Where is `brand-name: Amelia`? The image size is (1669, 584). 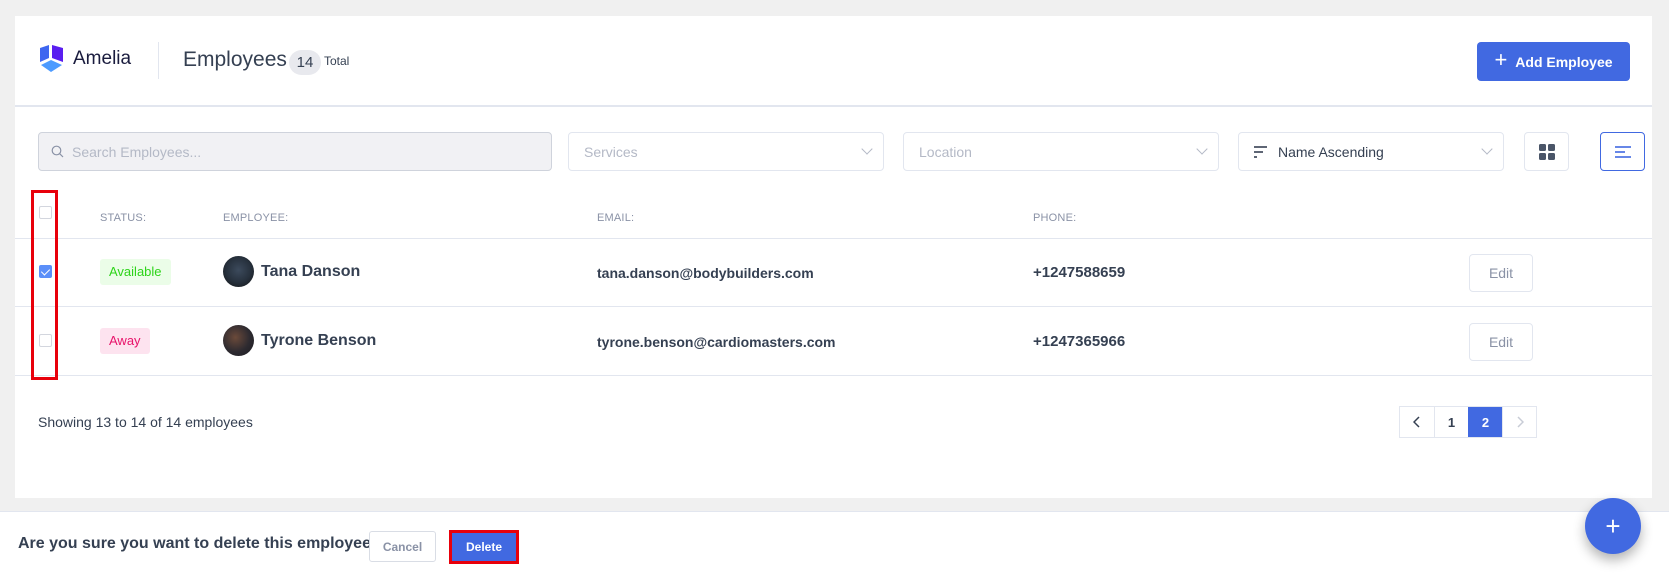
brand-name: Amelia is located at coordinates (102, 58).